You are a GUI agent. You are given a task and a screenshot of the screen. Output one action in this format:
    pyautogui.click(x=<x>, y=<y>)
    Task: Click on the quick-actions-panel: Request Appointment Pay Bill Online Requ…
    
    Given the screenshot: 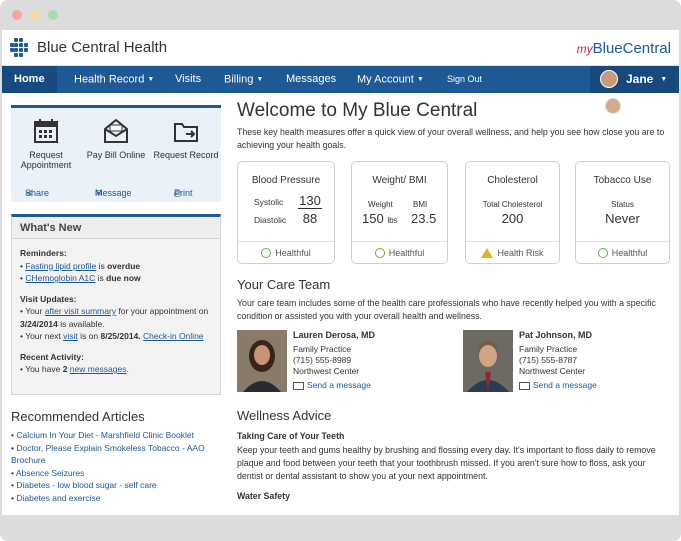 What is the action you would take?
    pyautogui.click(x=116, y=153)
    